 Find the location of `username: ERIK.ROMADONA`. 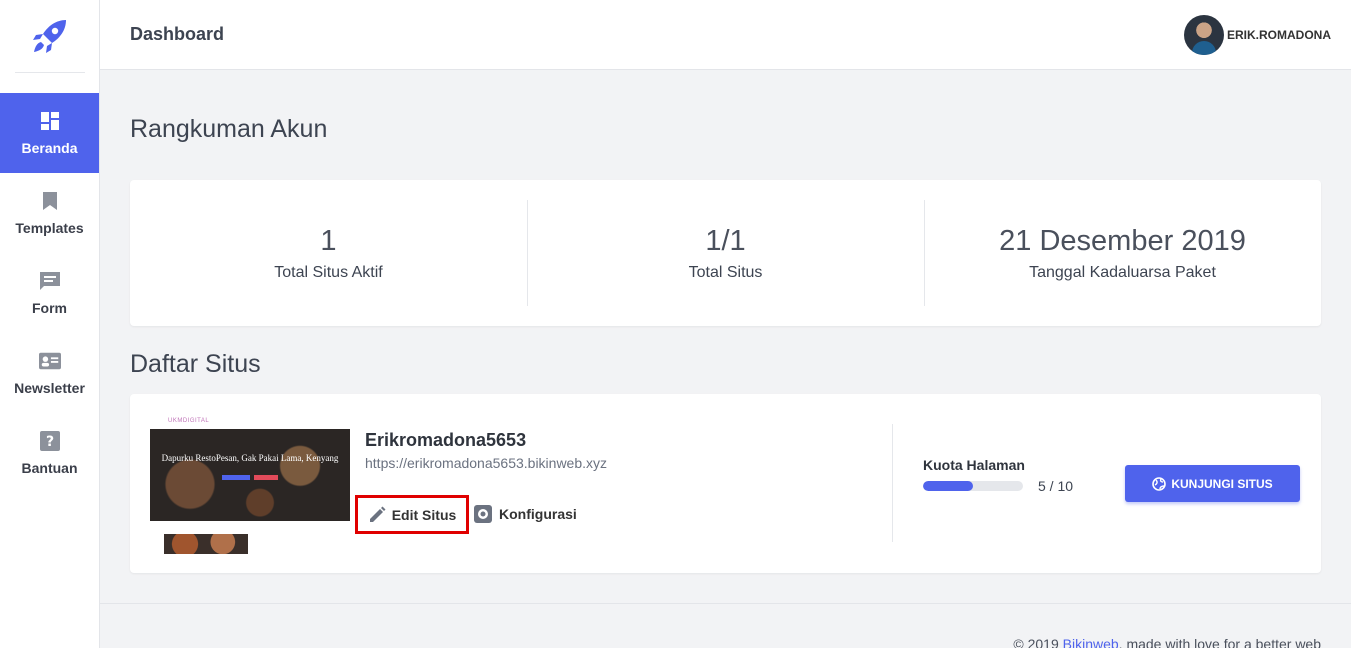

username: ERIK.ROMADONA is located at coordinates (1279, 35).